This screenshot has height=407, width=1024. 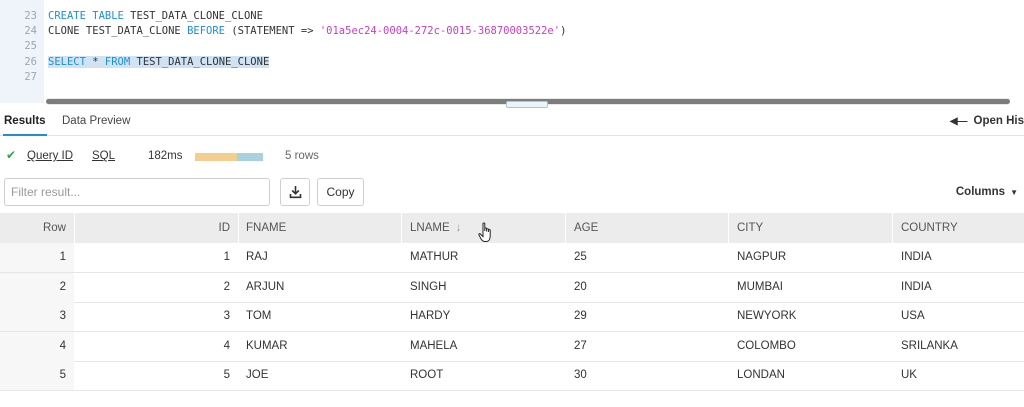 I want to click on filter-result-input, so click(x=137, y=192).